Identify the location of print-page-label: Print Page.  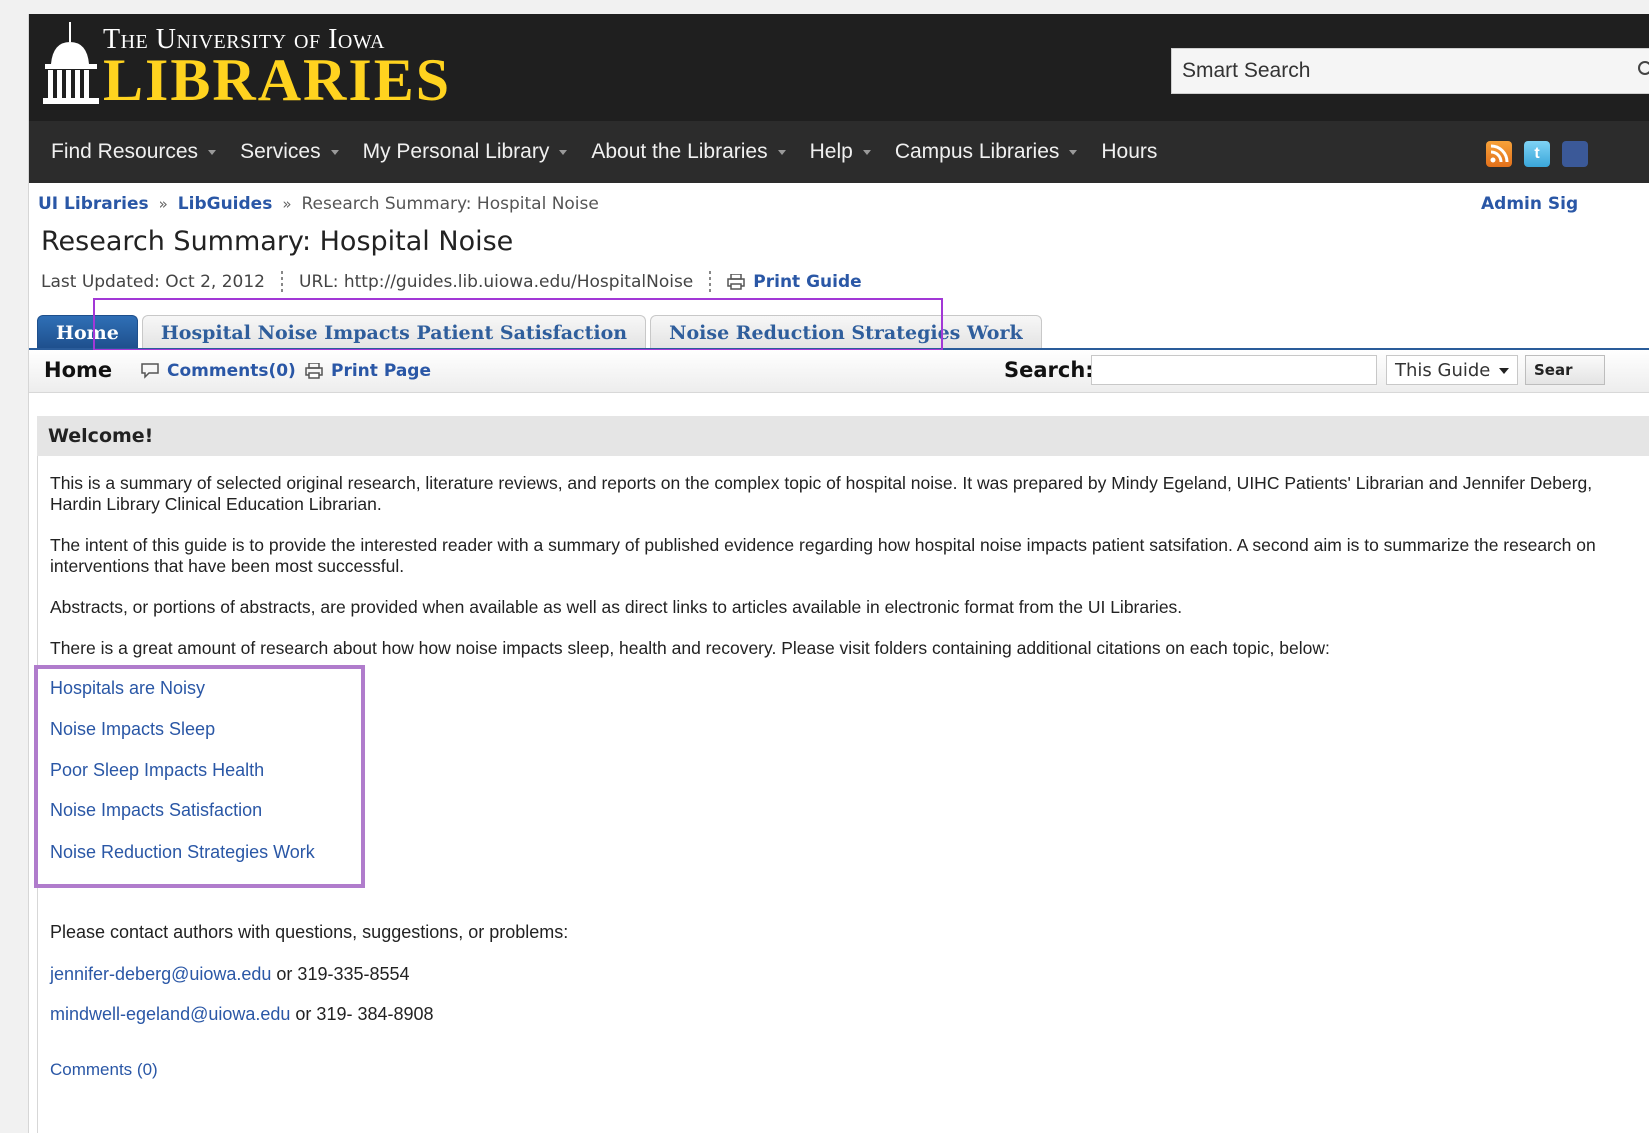
(381, 371).